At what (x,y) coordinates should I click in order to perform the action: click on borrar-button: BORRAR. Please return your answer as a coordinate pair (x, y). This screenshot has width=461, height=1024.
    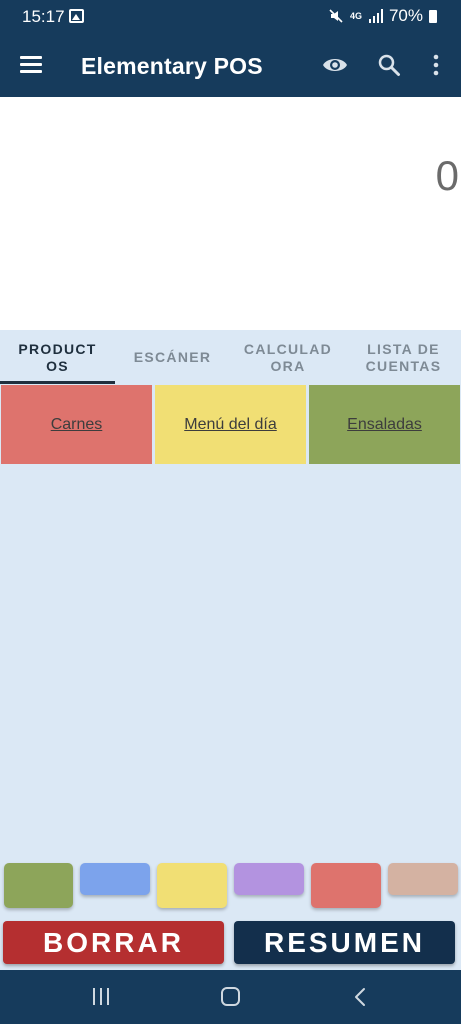
    Looking at the image, I should click on (113, 942).